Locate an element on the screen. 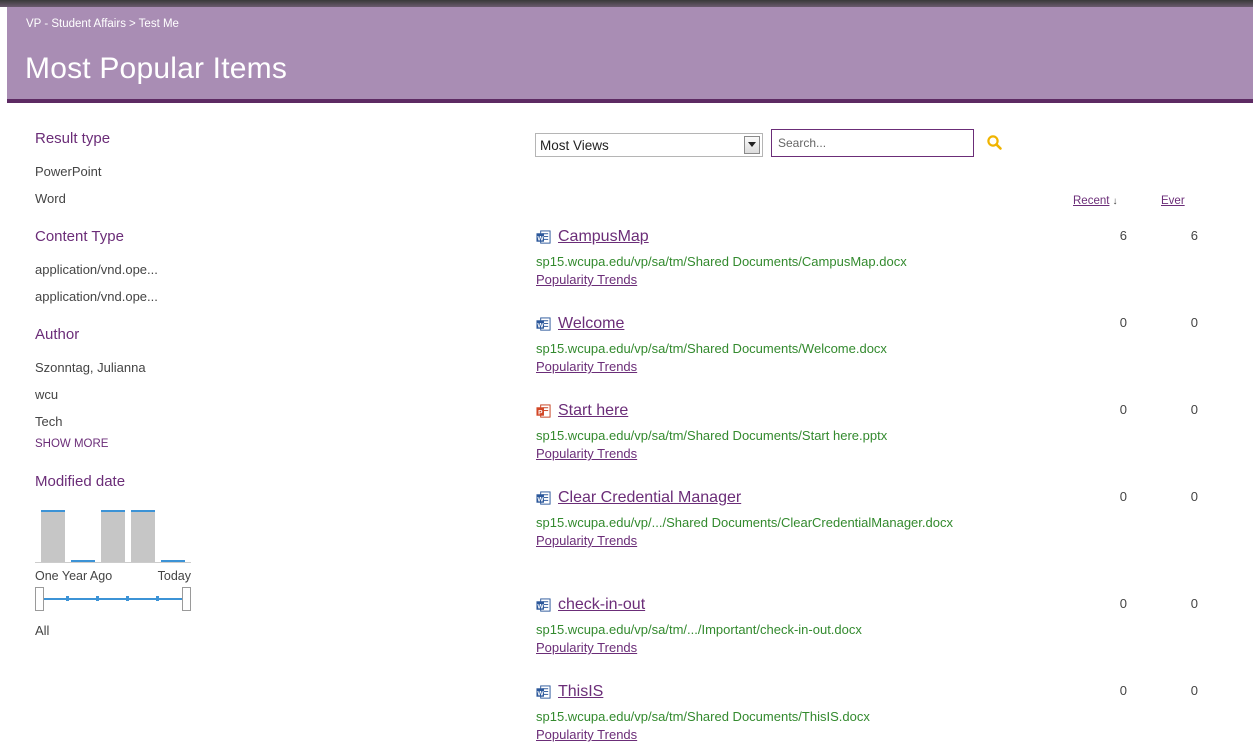 The image size is (1253, 744). breadcrumb-parent-link: VP - Student Affairs is located at coordinates (76, 24).